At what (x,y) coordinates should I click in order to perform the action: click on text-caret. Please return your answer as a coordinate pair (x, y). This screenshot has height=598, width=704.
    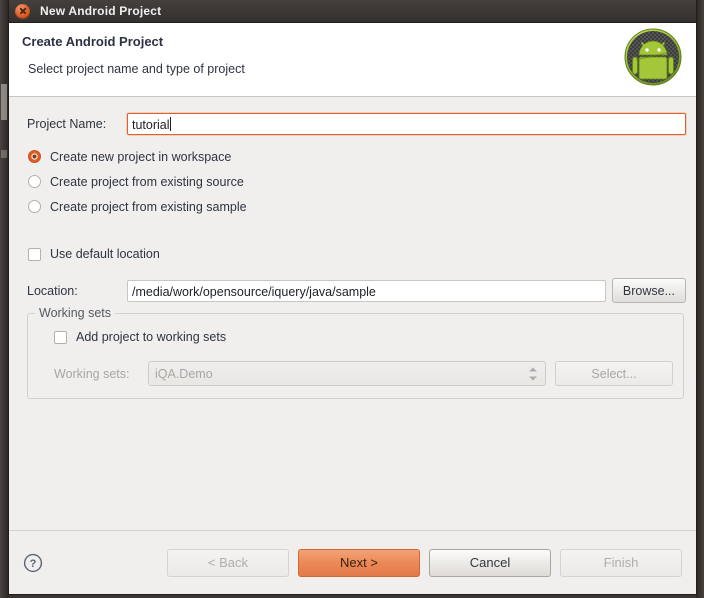
    Looking at the image, I should click on (170, 124).